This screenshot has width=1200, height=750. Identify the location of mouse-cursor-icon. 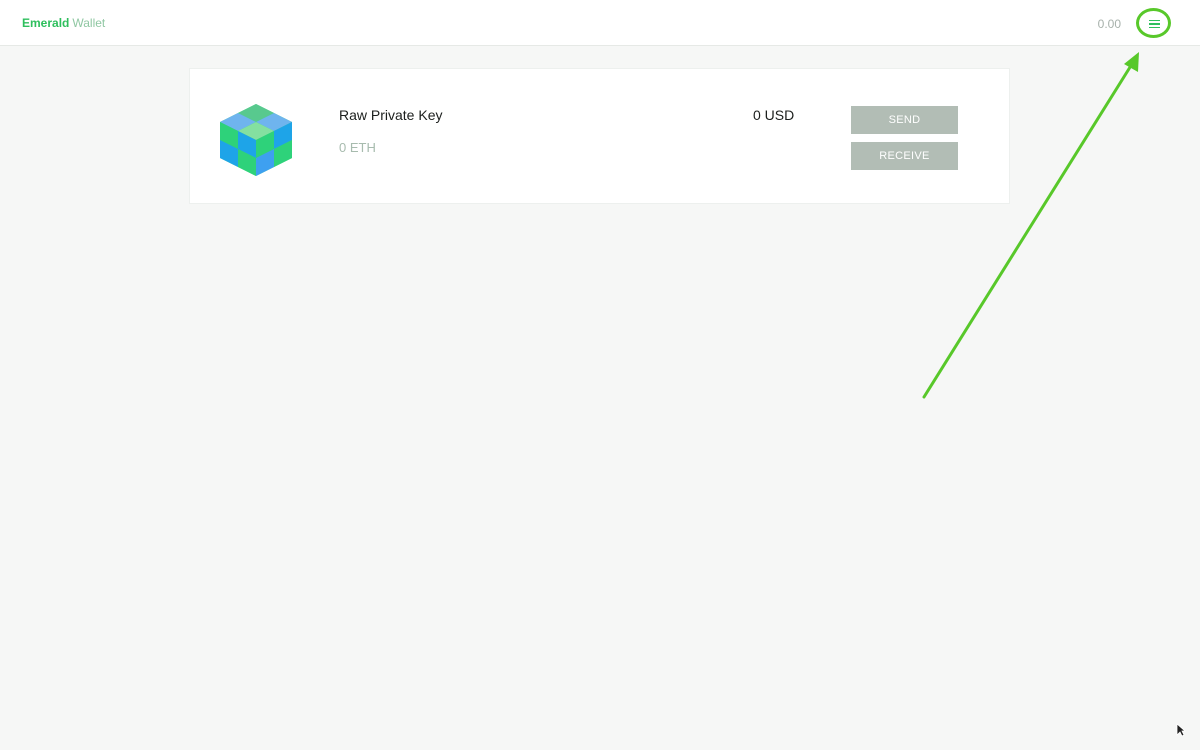
(1181, 730).